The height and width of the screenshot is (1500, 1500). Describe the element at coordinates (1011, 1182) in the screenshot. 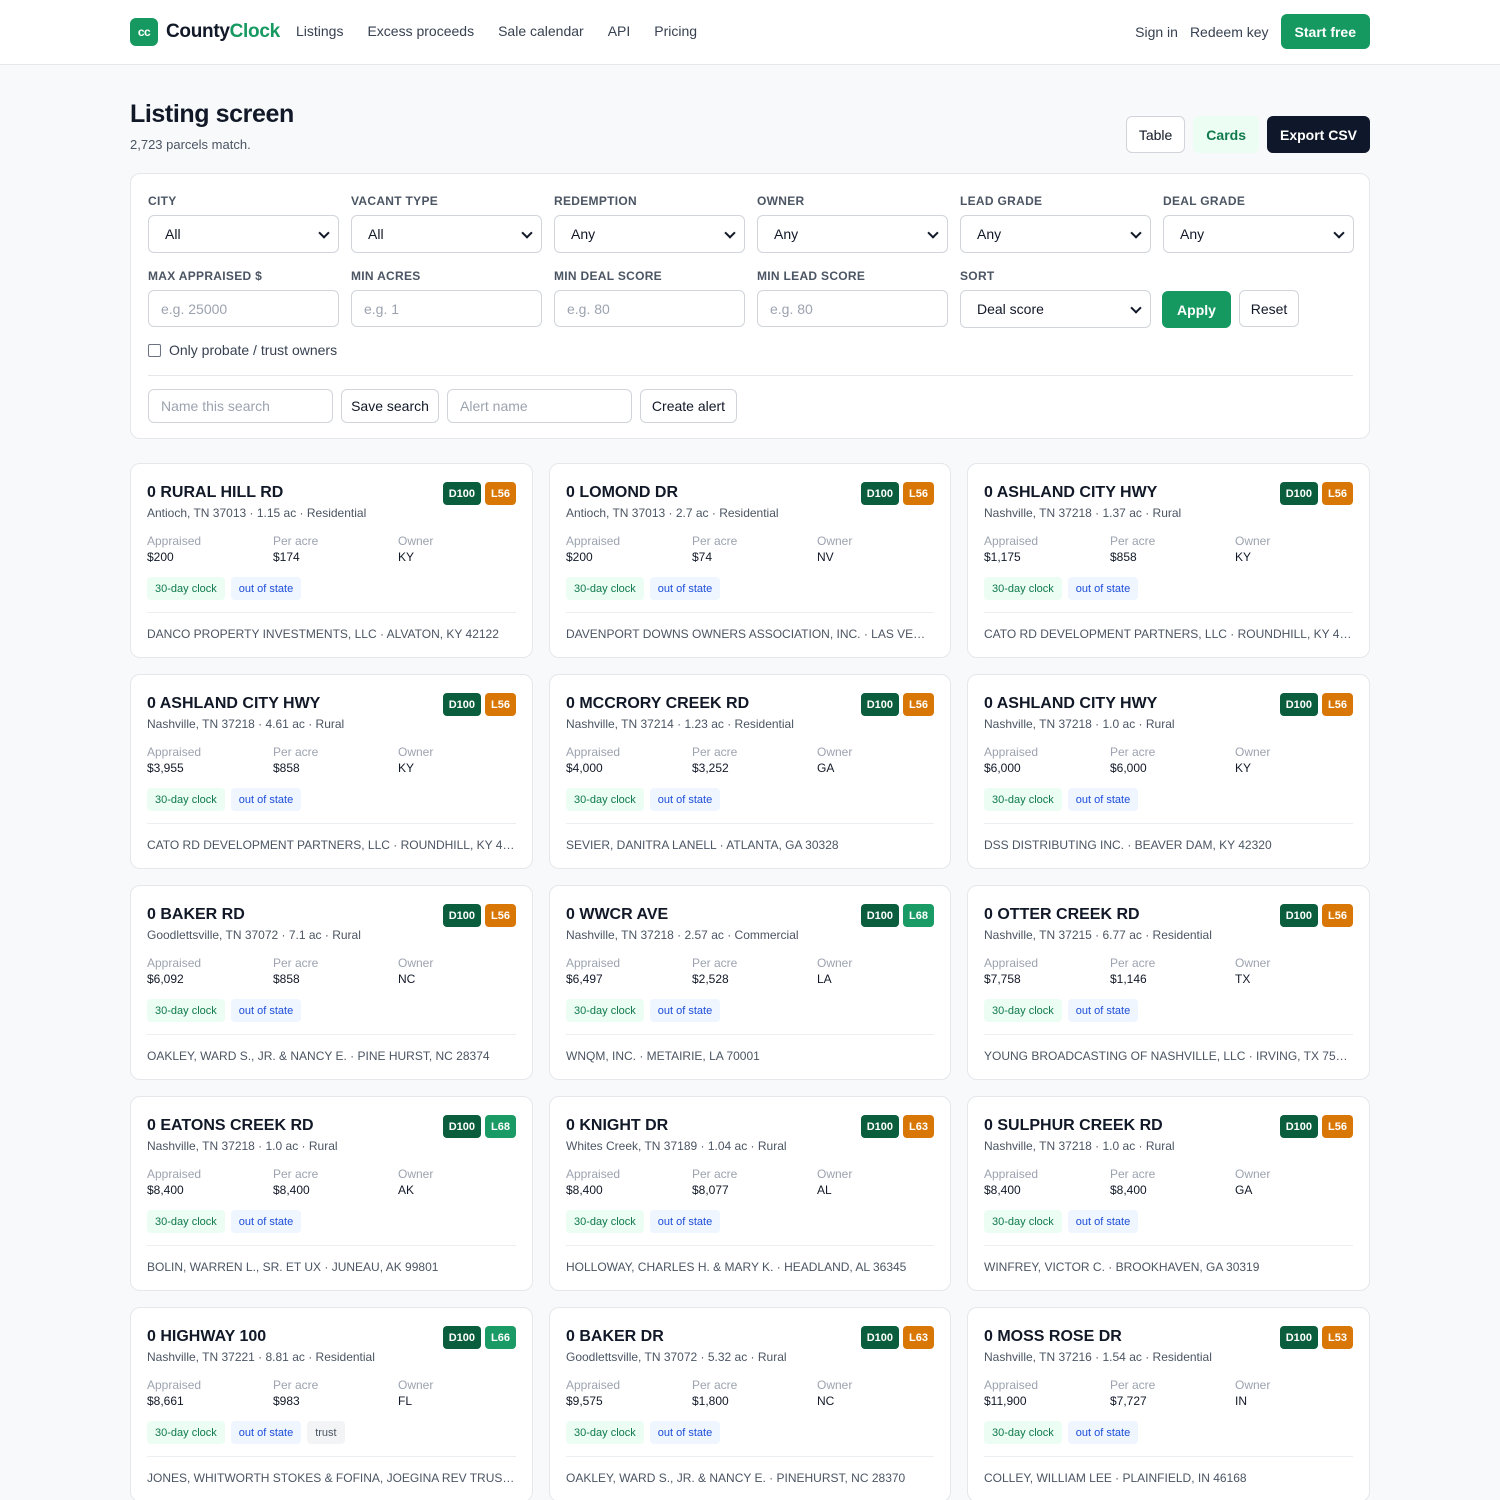

I see `appraised-stat: Appraised $8,400` at that location.